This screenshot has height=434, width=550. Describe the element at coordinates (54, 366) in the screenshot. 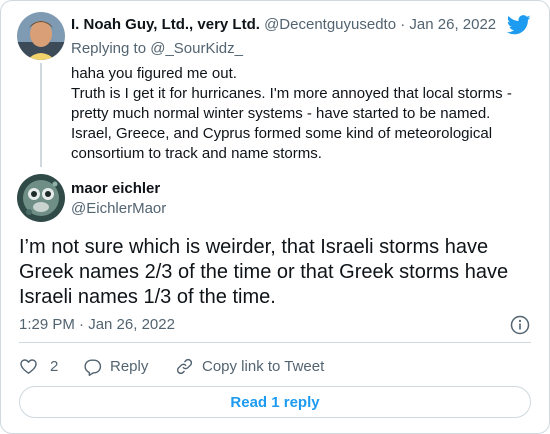

I see `like-count: 2` at that location.